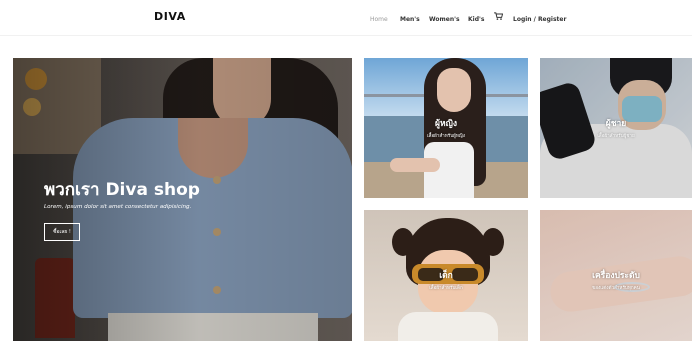  I want to click on nav-kids-label: Kid's, so click(476, 19).